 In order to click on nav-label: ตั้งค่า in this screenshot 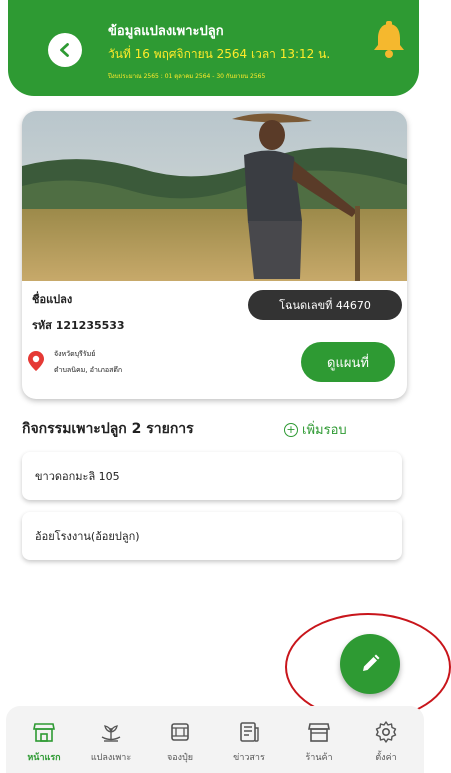, I will do `click(386, 758)`.